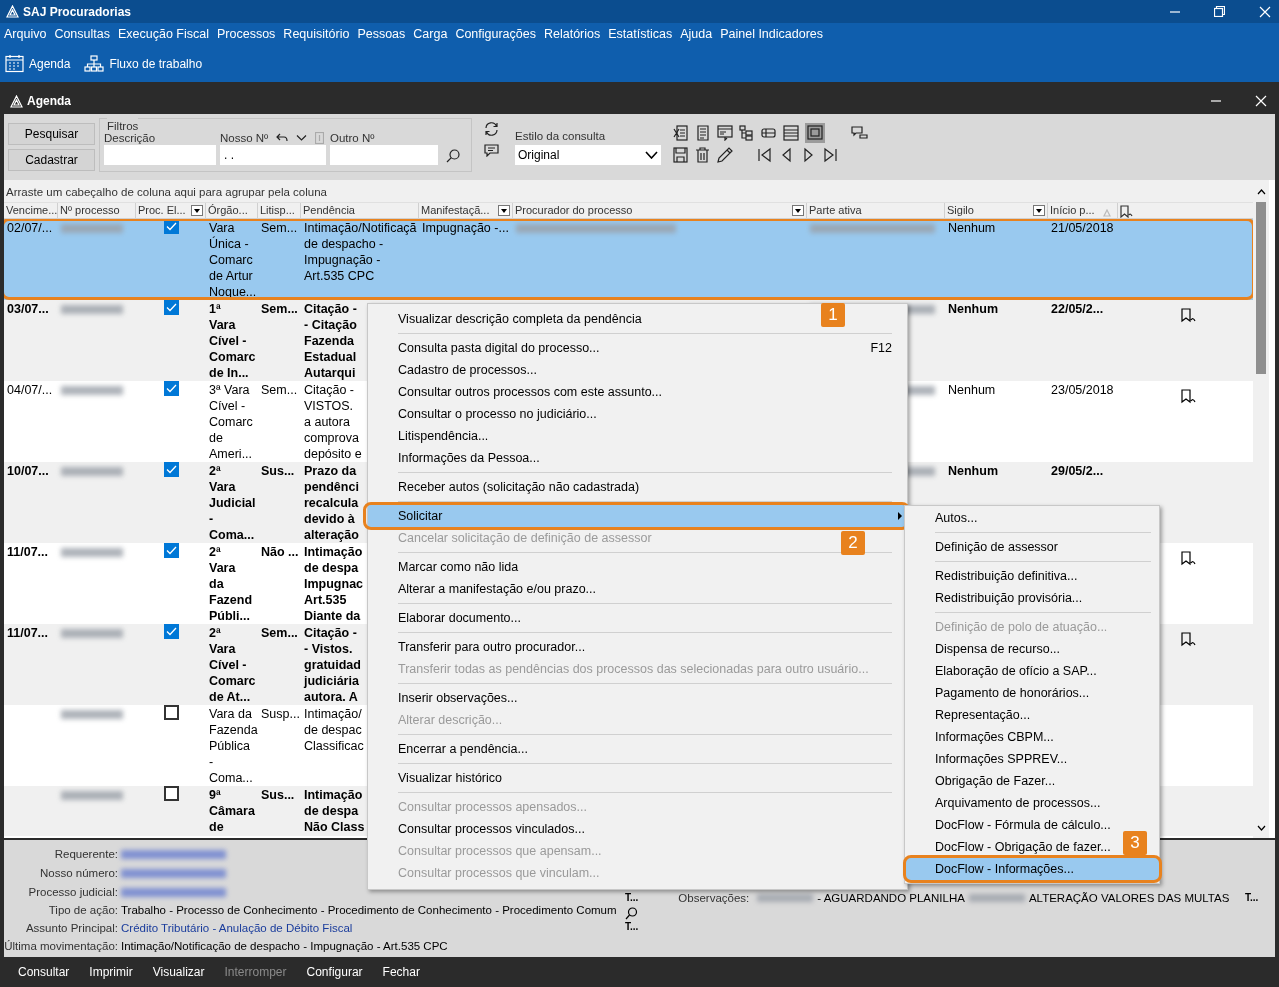  Describe the element at coordinates (38, 63) in the screenshot. I see `toolbar-button: Agenda` at that location.